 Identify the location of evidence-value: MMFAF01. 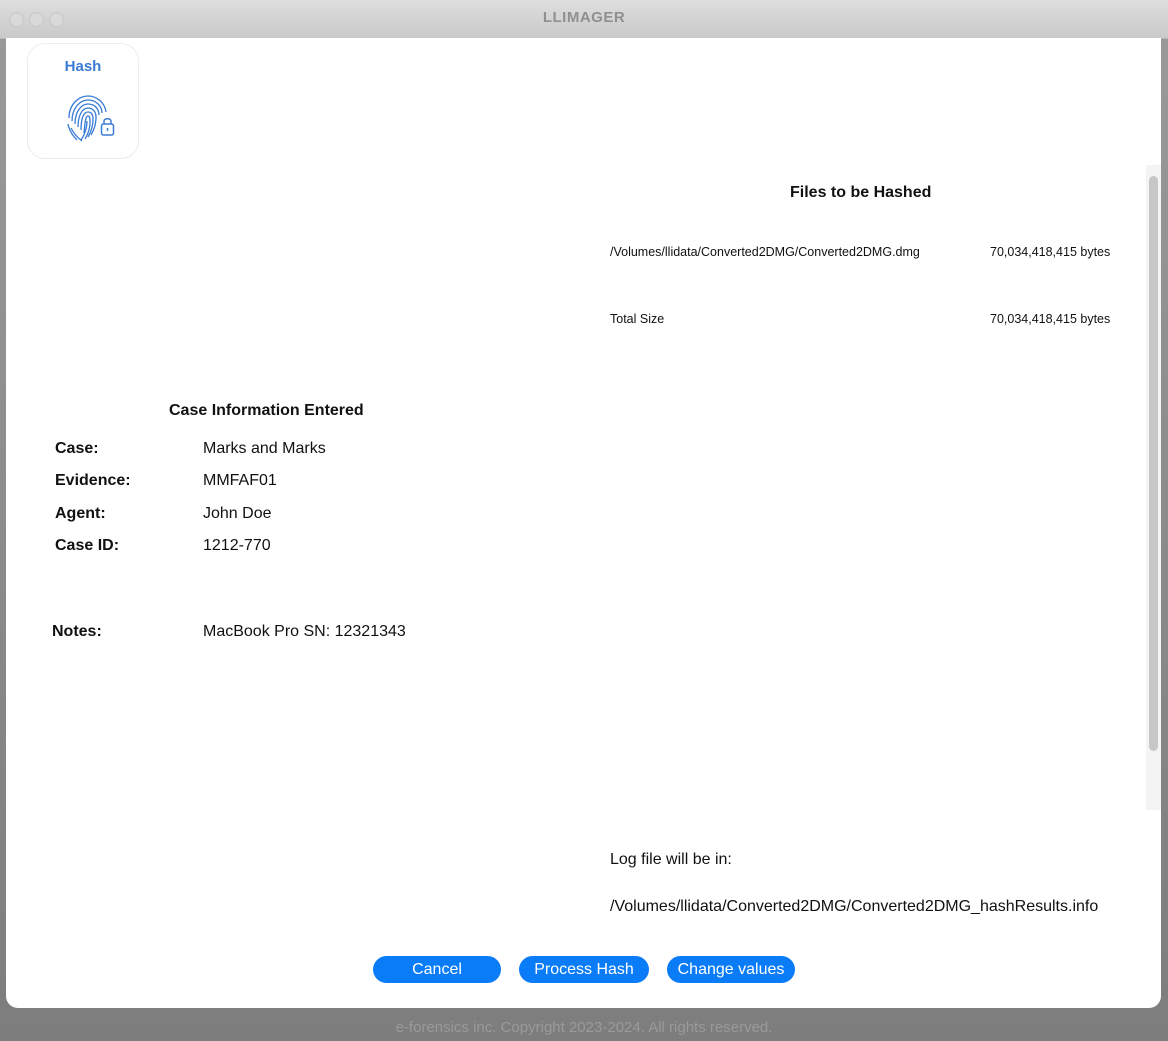
(240, 480).